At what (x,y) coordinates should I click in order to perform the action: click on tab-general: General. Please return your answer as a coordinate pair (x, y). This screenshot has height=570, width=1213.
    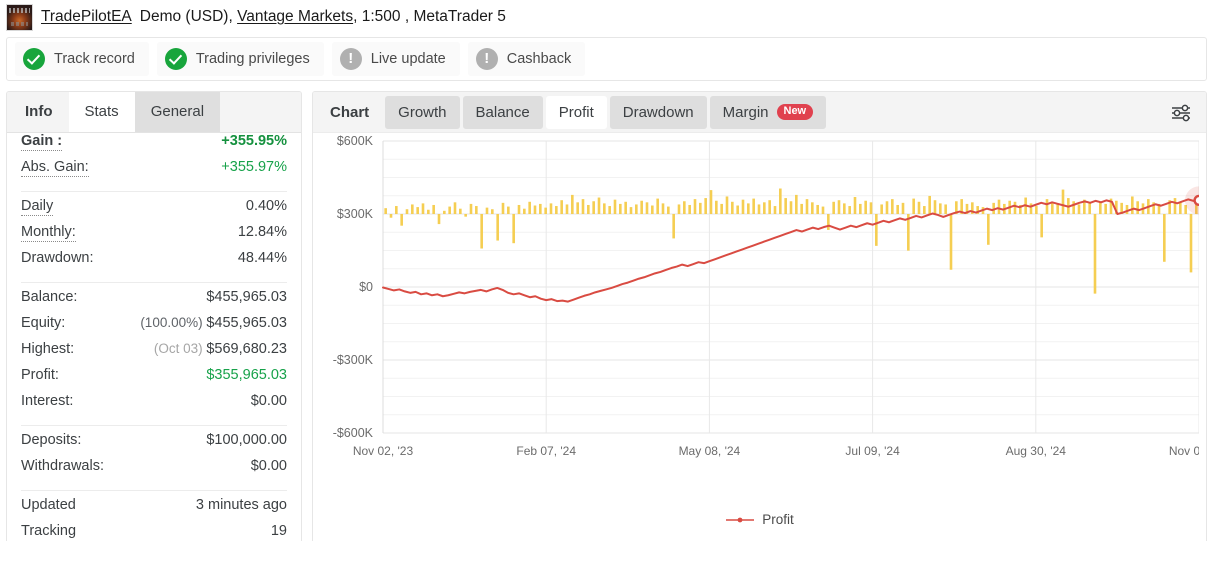
    Looking at the image, I should click on (177, 112).